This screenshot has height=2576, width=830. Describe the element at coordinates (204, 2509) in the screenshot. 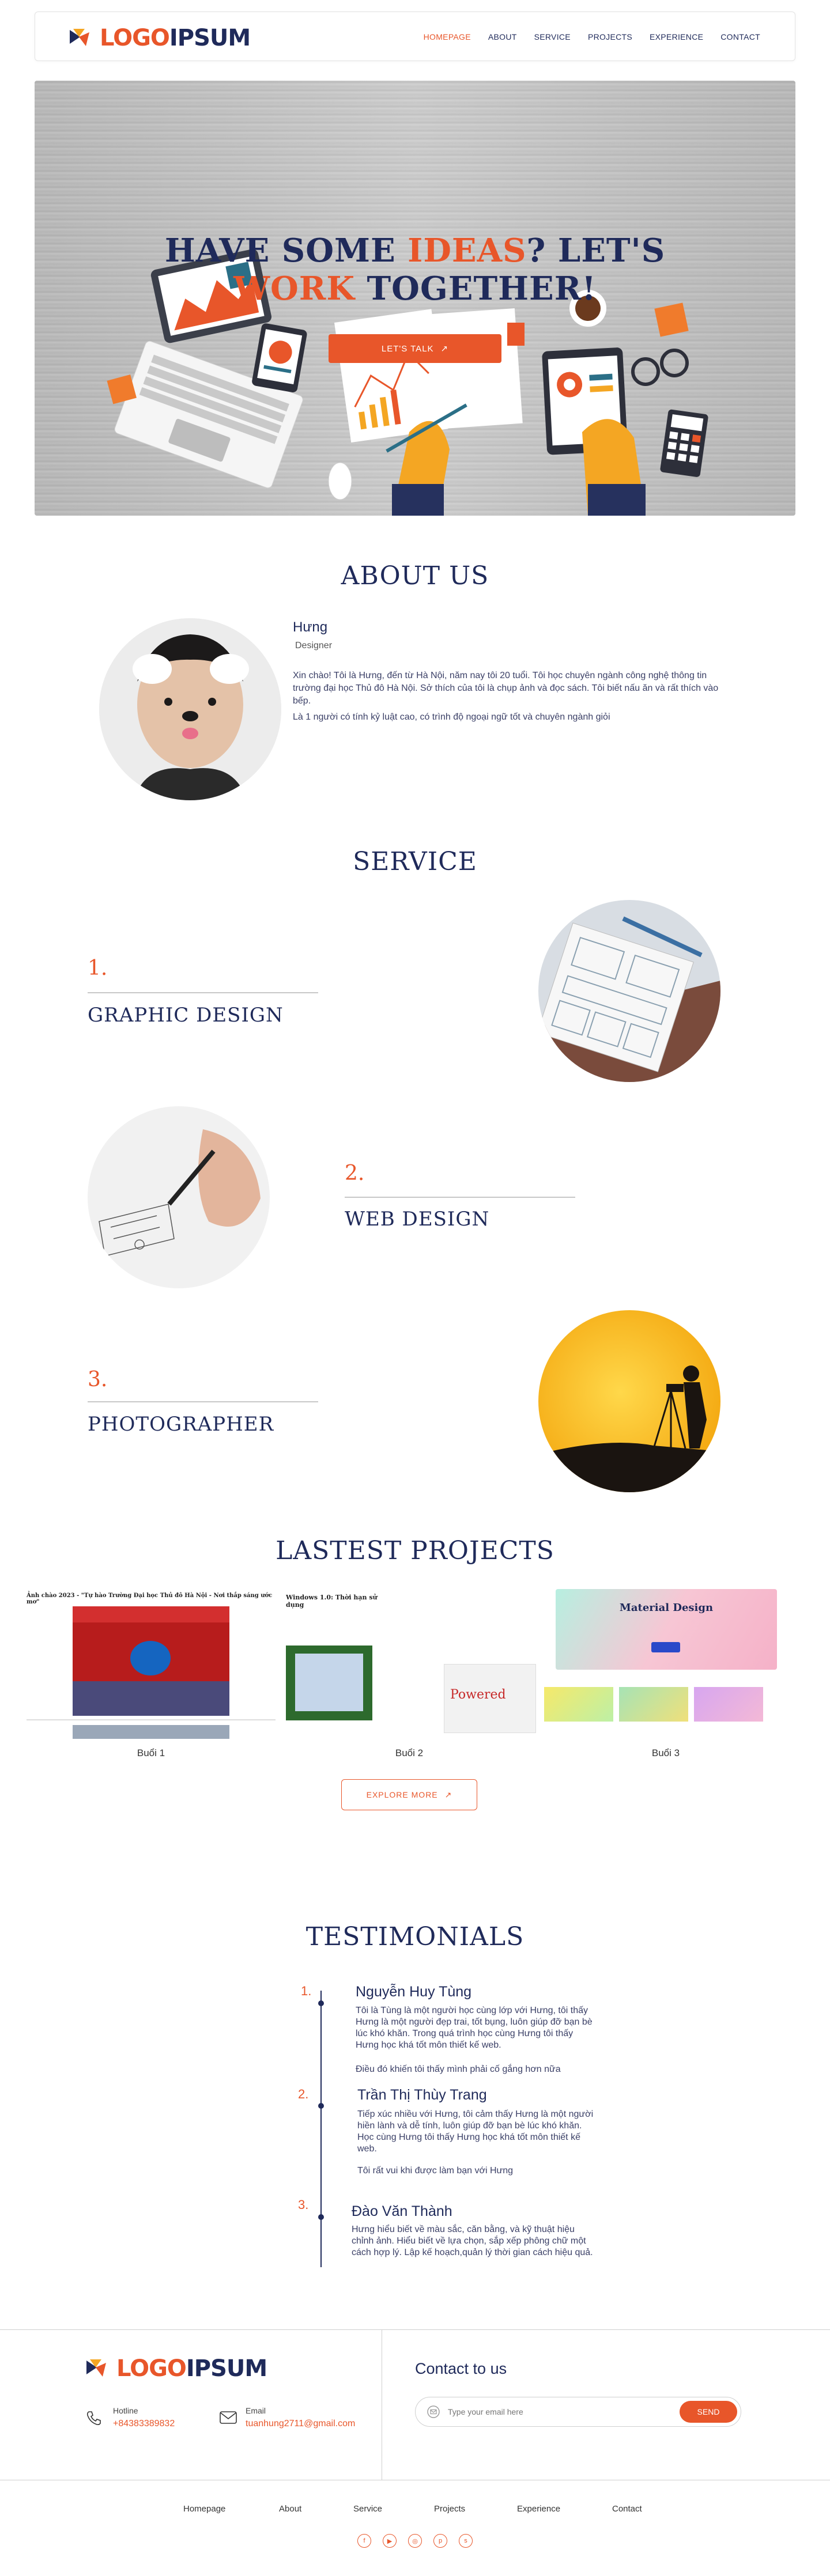

I see `footer-nav-homepage: Homepage` at that location.